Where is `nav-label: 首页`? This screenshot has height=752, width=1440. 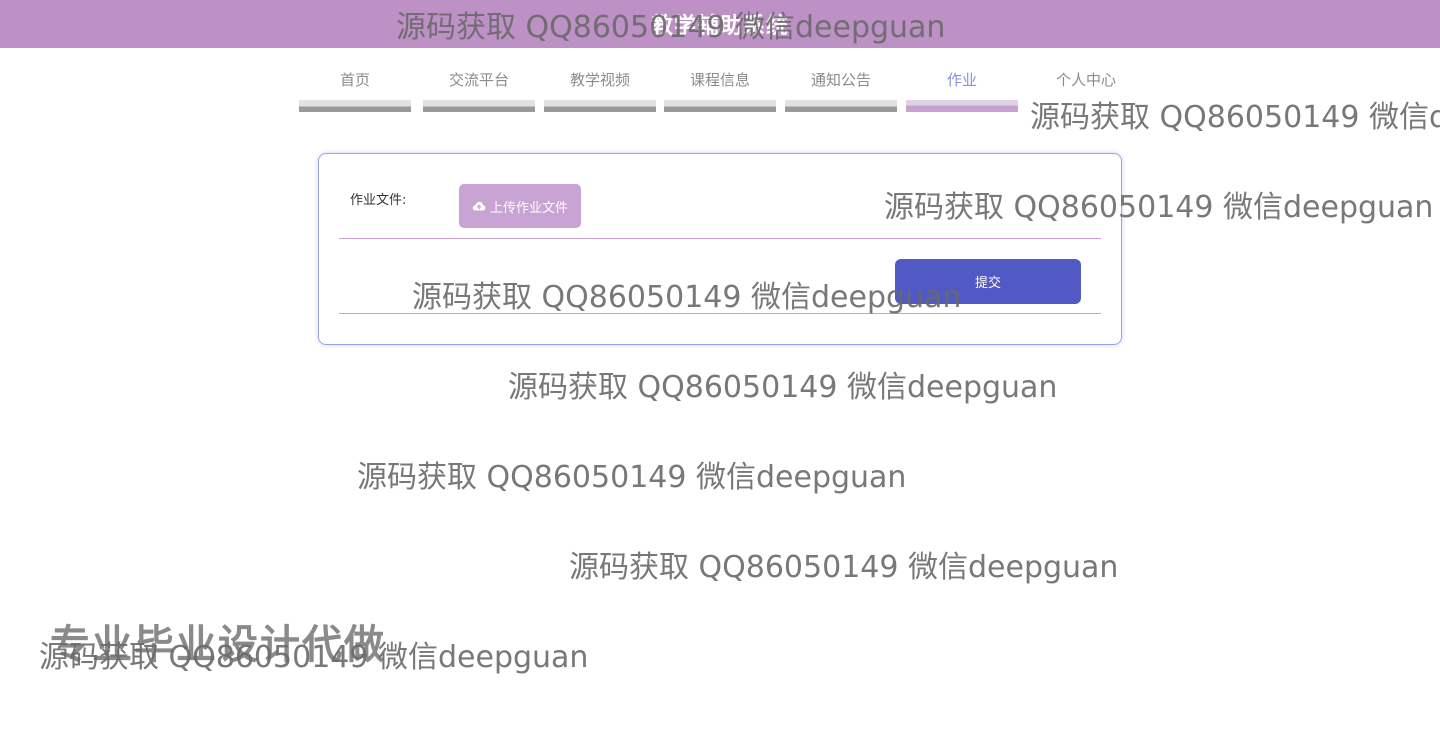 nav-label: 首页 is located at coordinates (354, 80).